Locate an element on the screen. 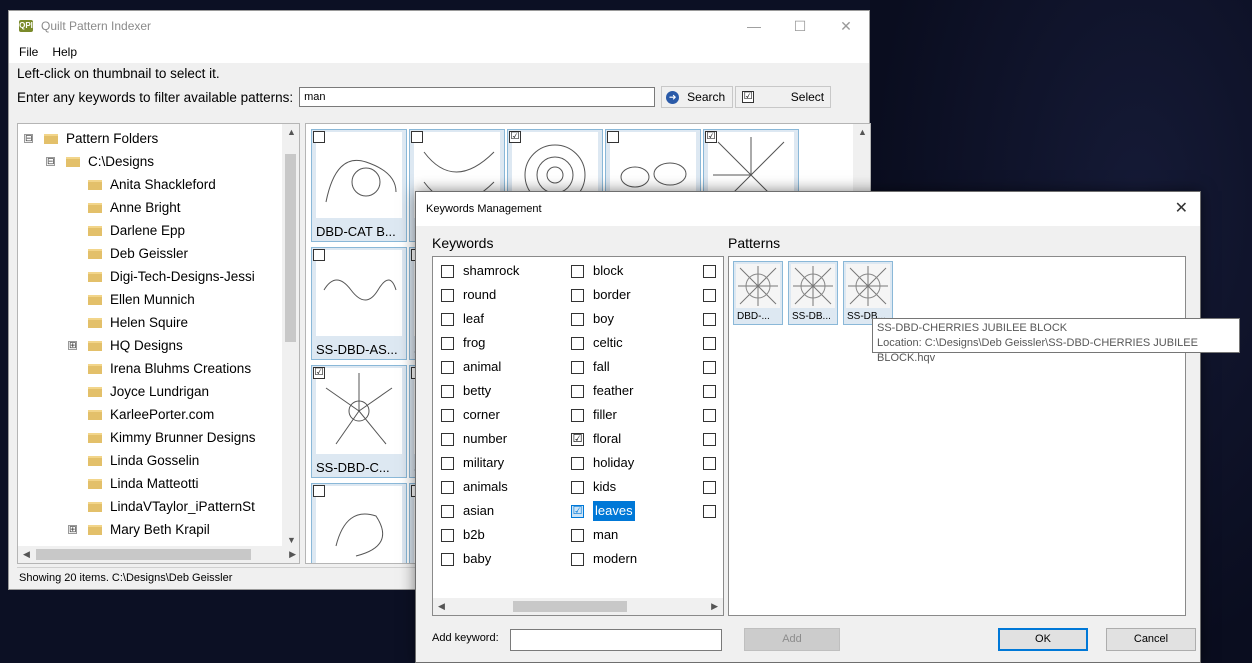  keyword-item: boy is located at coordinates (592, 319).